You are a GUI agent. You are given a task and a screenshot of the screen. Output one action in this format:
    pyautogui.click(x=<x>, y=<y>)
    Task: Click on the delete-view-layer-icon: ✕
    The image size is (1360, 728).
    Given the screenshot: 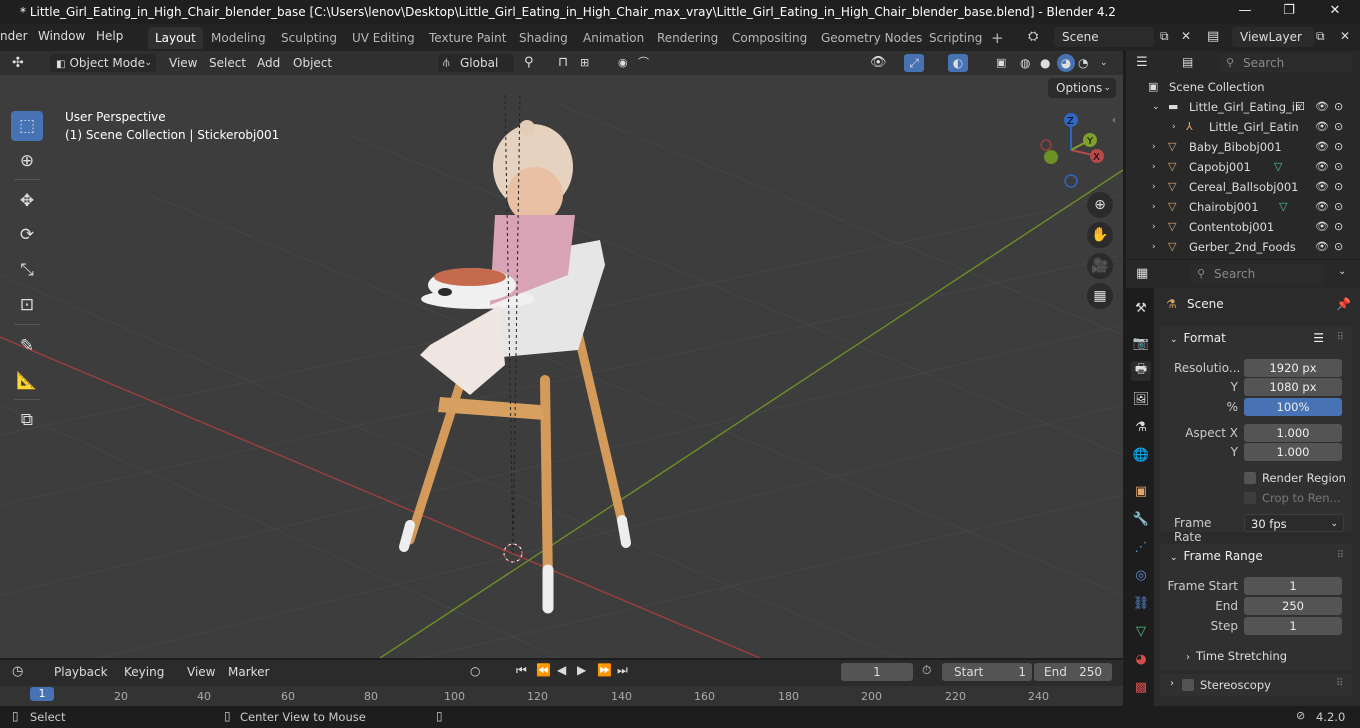 What is the action you would take?
    pyautogui.click(x=1345, y=36)
    